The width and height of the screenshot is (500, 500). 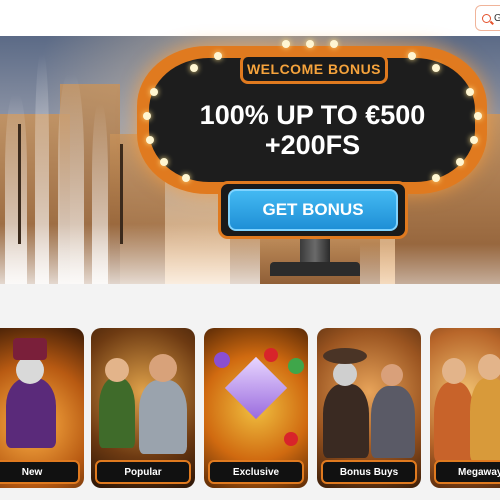 What do you see at coordinates (313, 210) in the screenshot?
I see `get-bonus-button: GET BONUS` at bounding box center [313, 210].